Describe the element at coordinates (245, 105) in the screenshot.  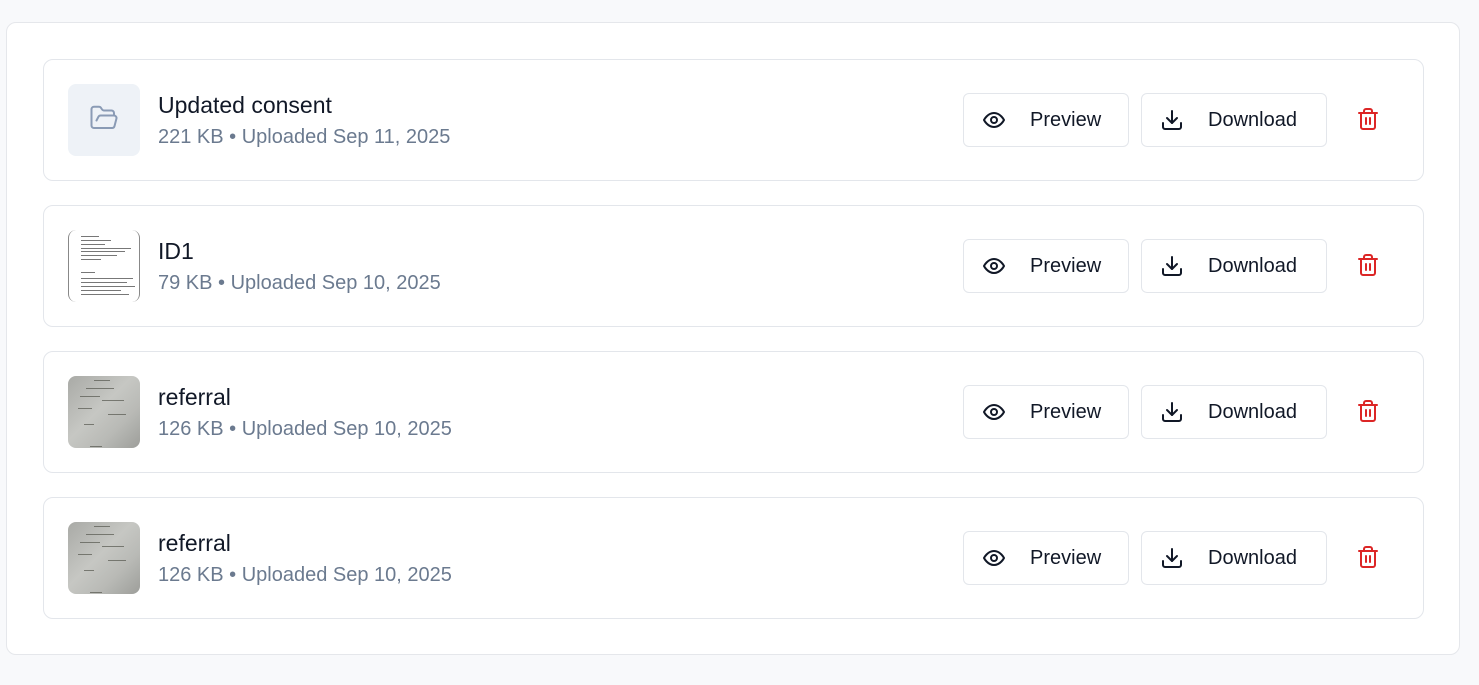
I see `file-name: Updated consent` at that location.